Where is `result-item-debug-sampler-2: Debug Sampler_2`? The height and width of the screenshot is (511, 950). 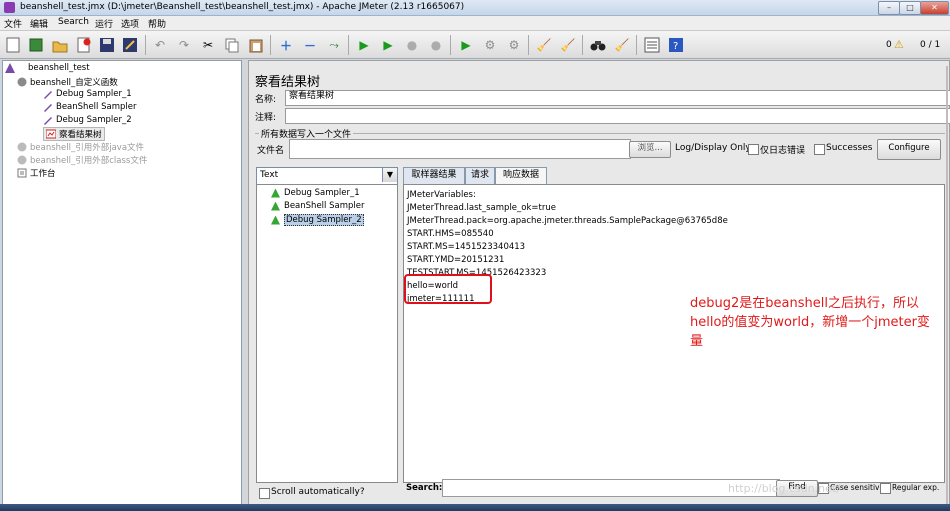 result-item-debug-sampler-2: Debug Sampler_2 is located at coordinates (317, 220).